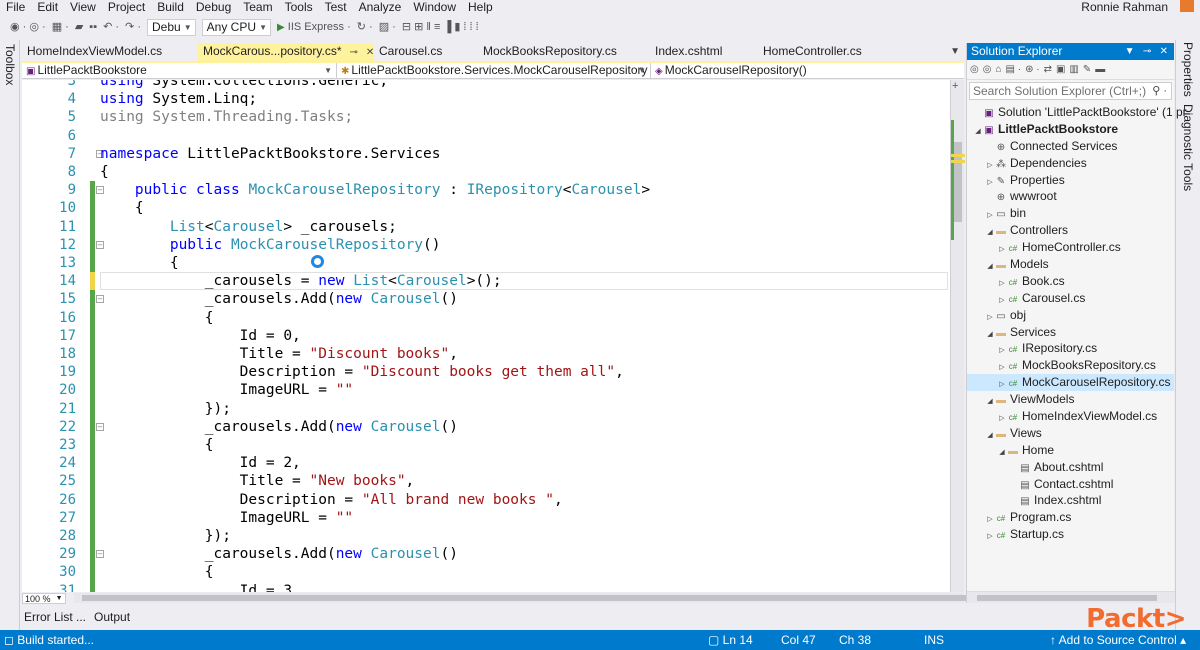  Describe the element at coordinates (934, 640) in the screenshot. I see `insert-mode-indicator: INS` at that location.